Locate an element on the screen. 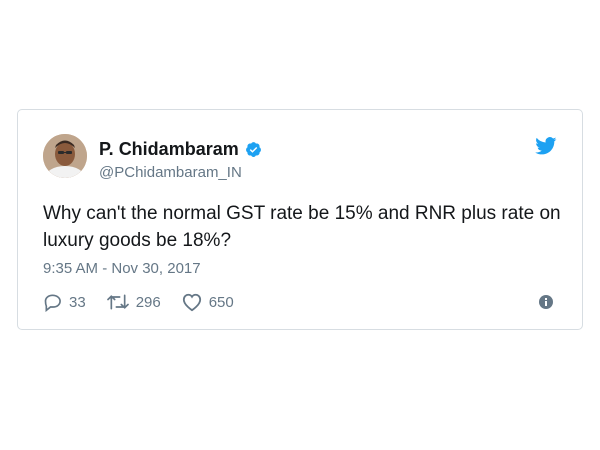 The width and height of the screenshot is (600, 450). retweet-button: 296 is located at coordinates (133, 302).